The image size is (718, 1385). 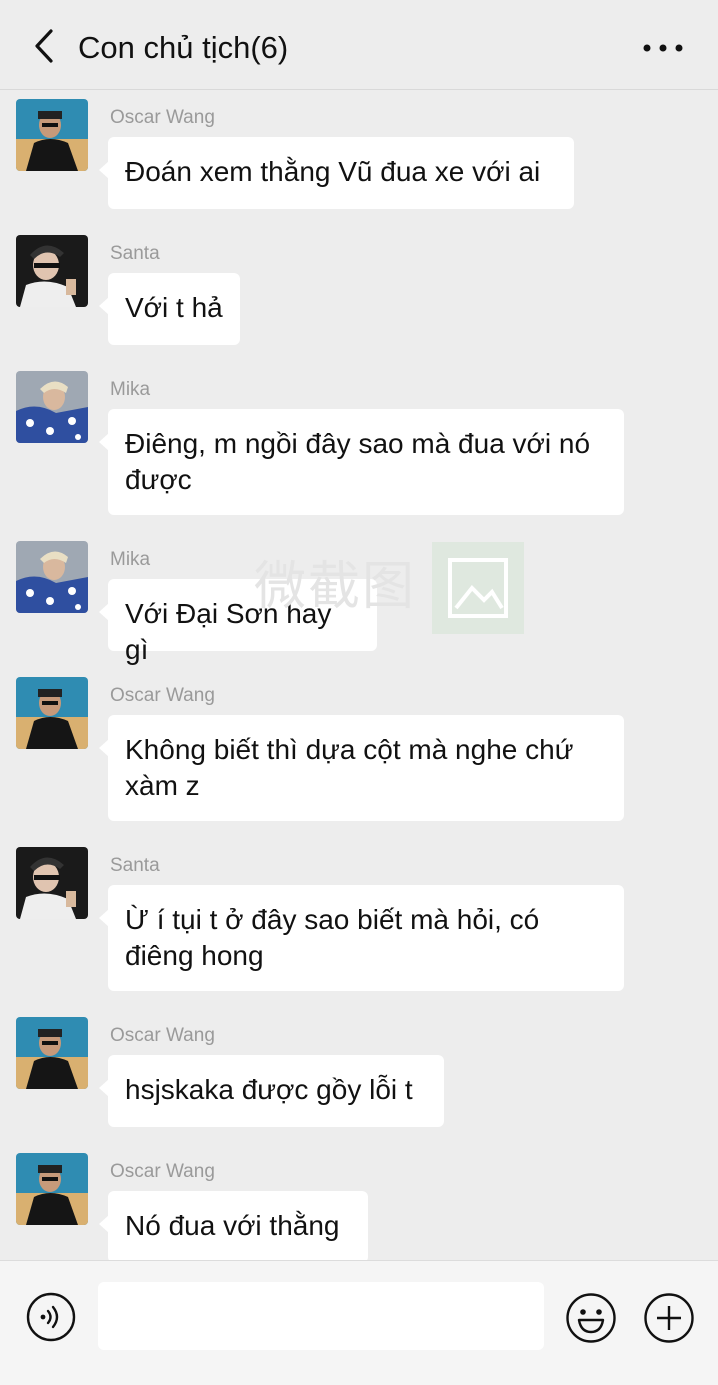 I want to click on message-text-line: Ừ í tụi t ở đây sao biết mà hỏi, có, so click(x=332, y=919).